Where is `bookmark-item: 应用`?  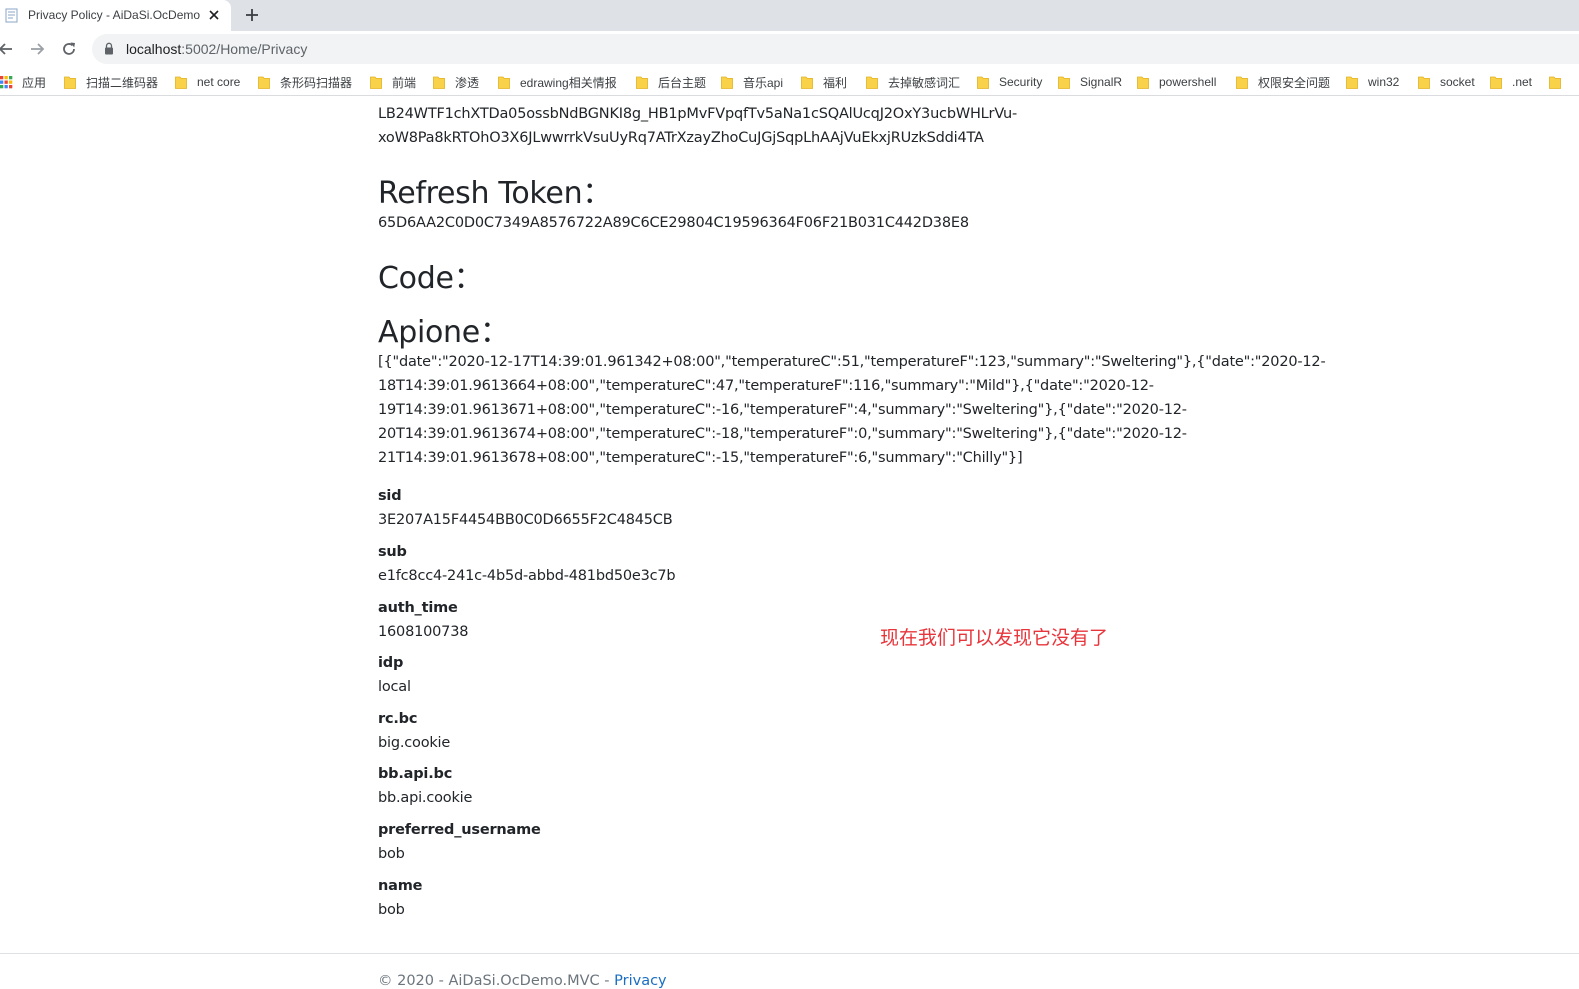 bookmark-item: 应用 is located at coordinates (23, 82).